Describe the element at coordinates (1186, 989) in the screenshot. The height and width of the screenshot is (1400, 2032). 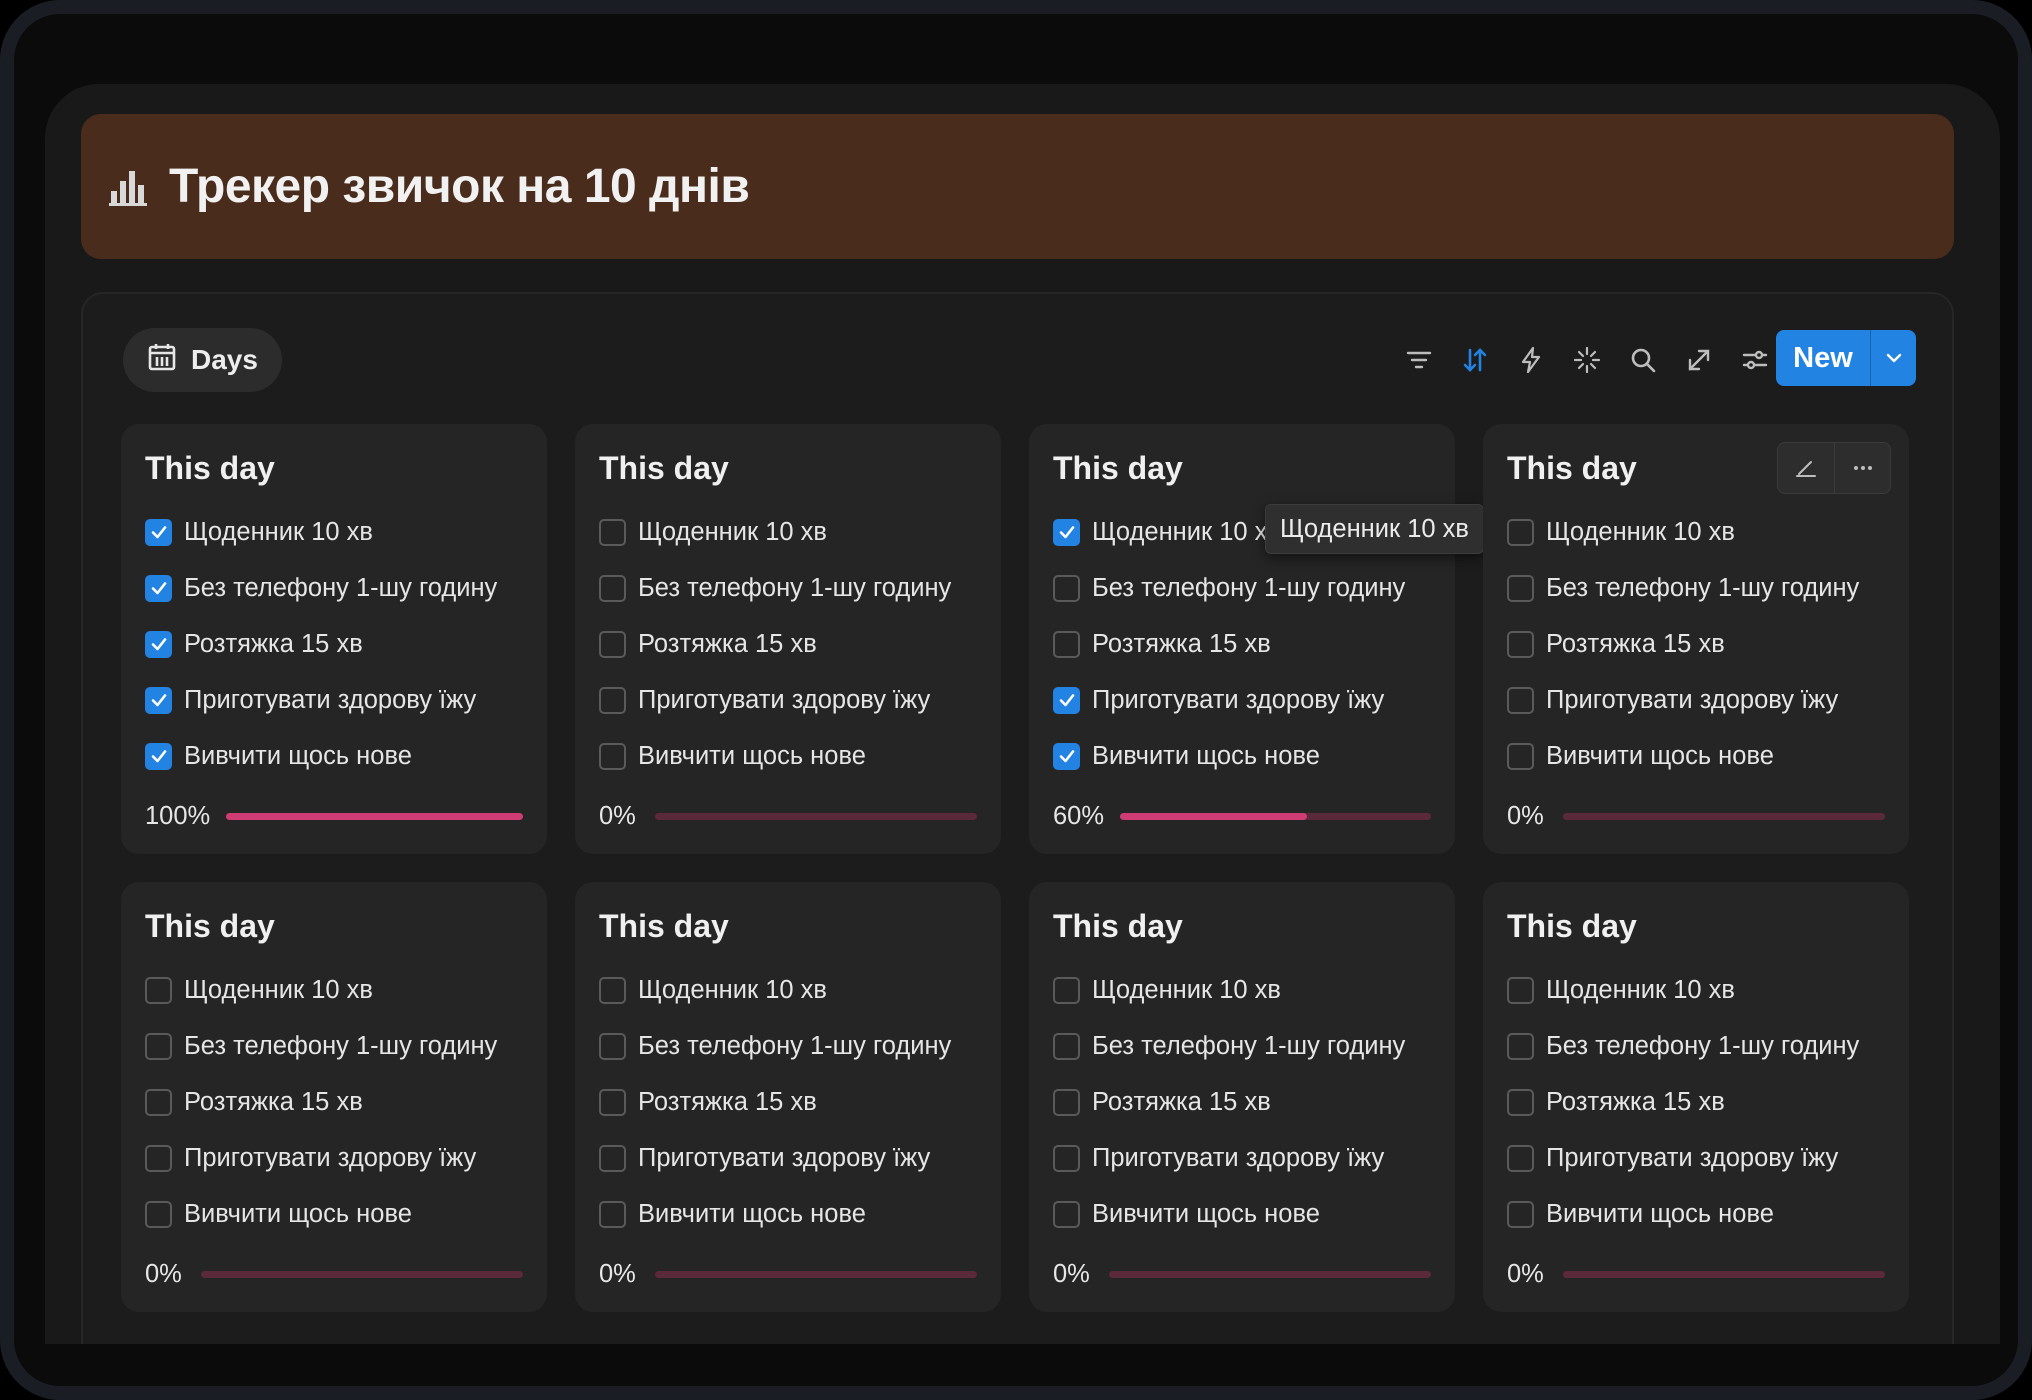
I see `habit-label: Щоденник 10 хв` at that location.